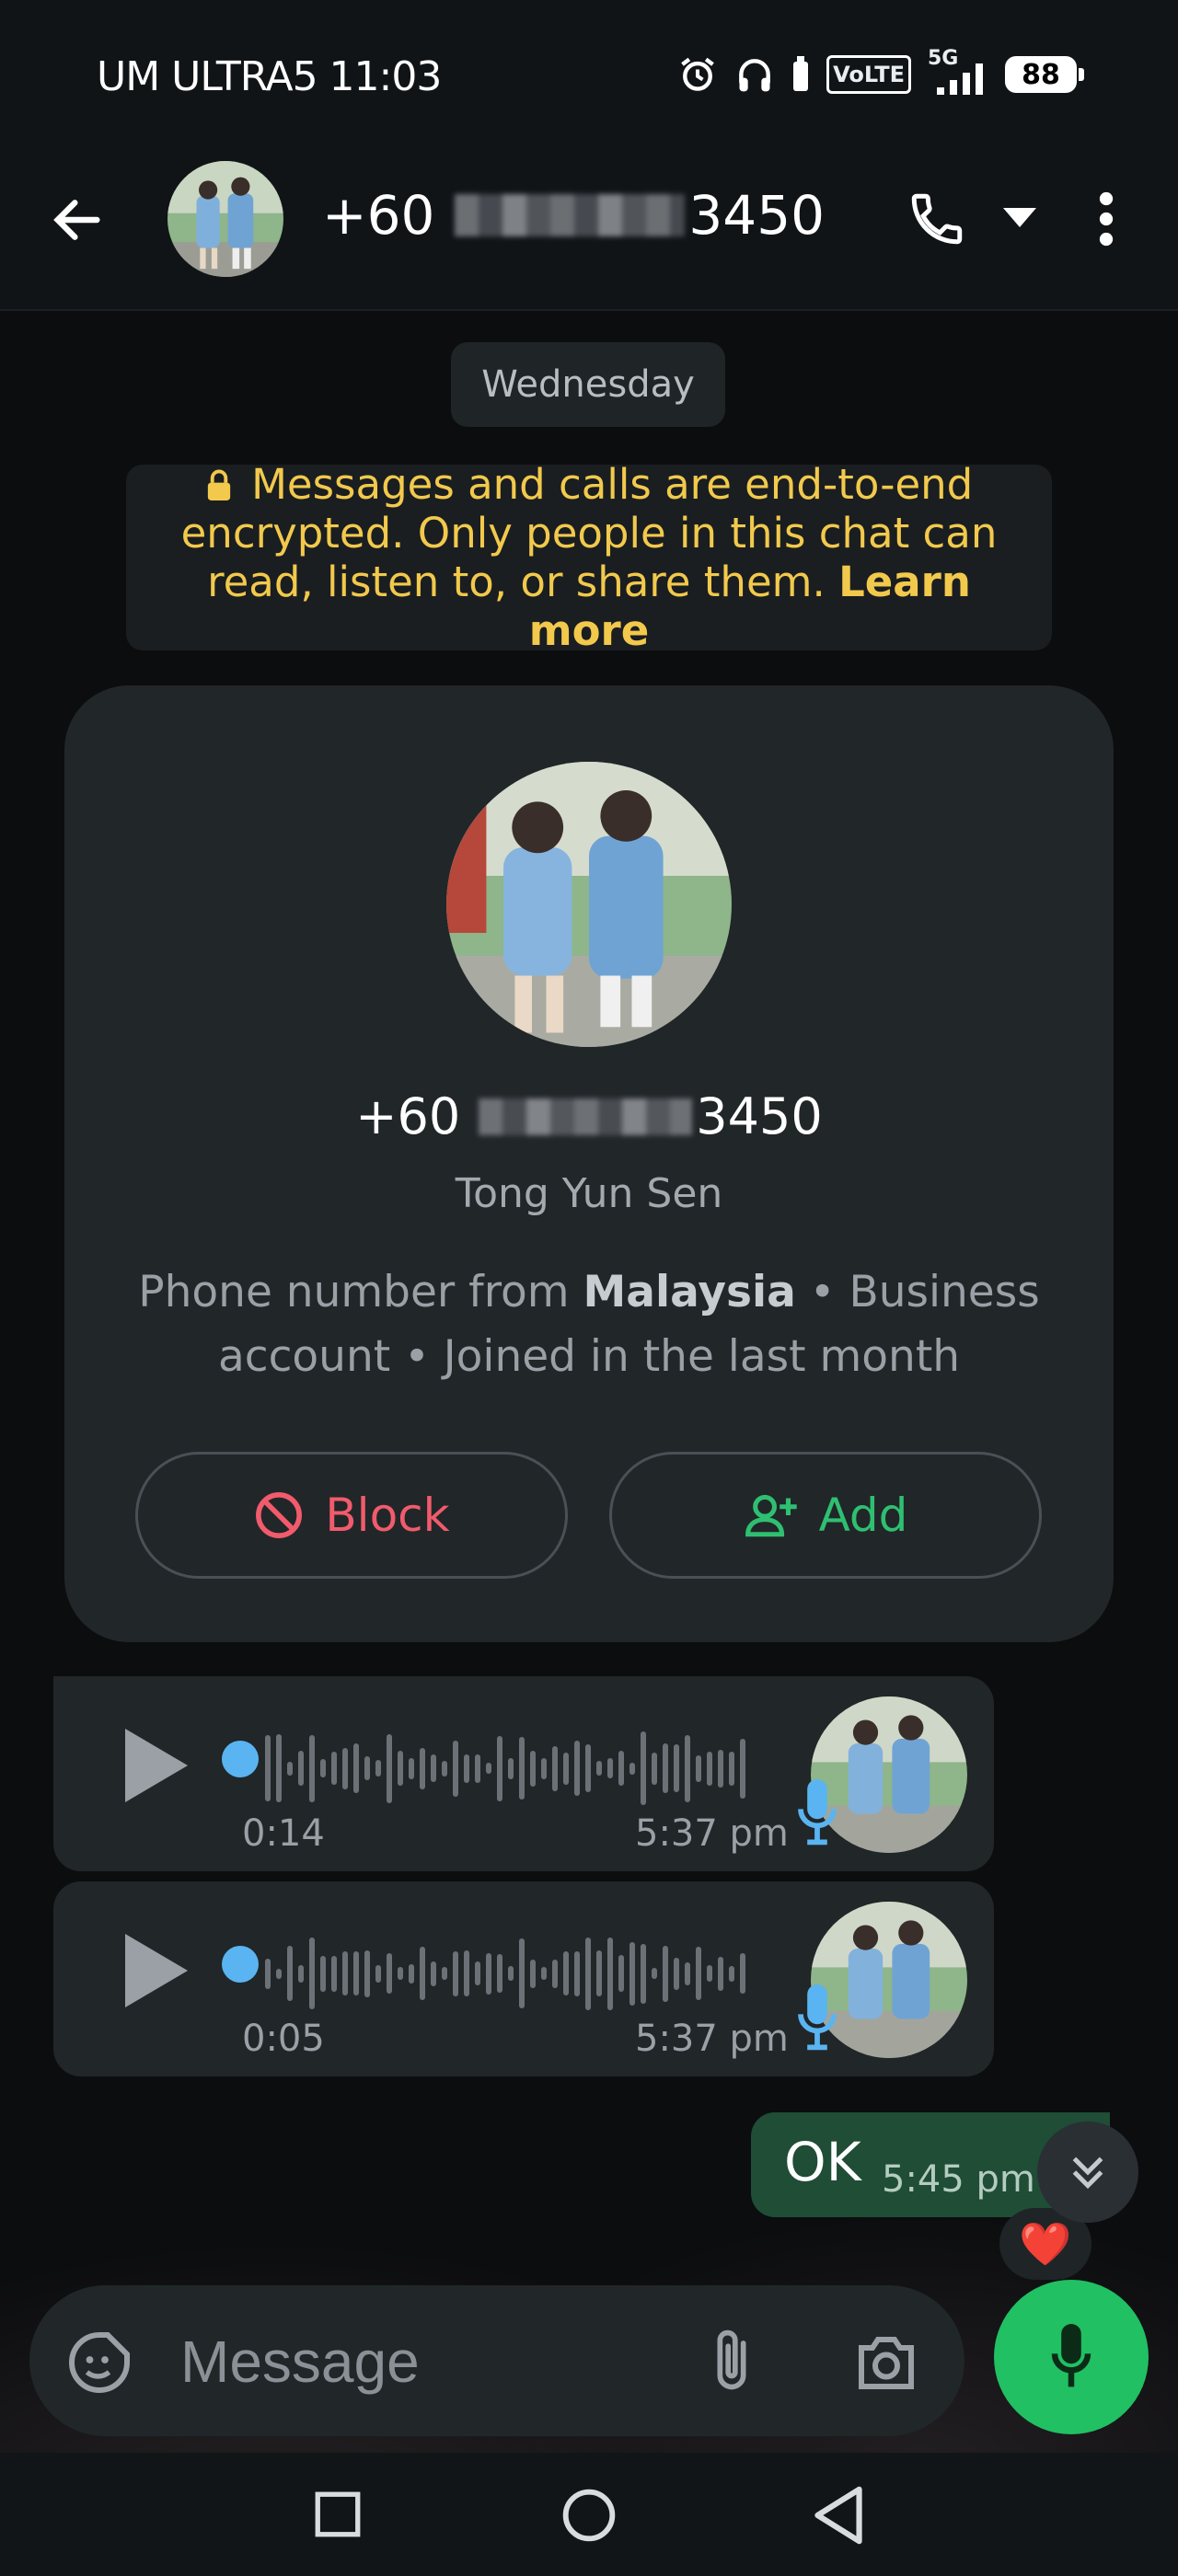  What do you see at coordinates (77, 219) in the screenshot?
I see `back-arrow-icon` at bounding box center [77, 219].